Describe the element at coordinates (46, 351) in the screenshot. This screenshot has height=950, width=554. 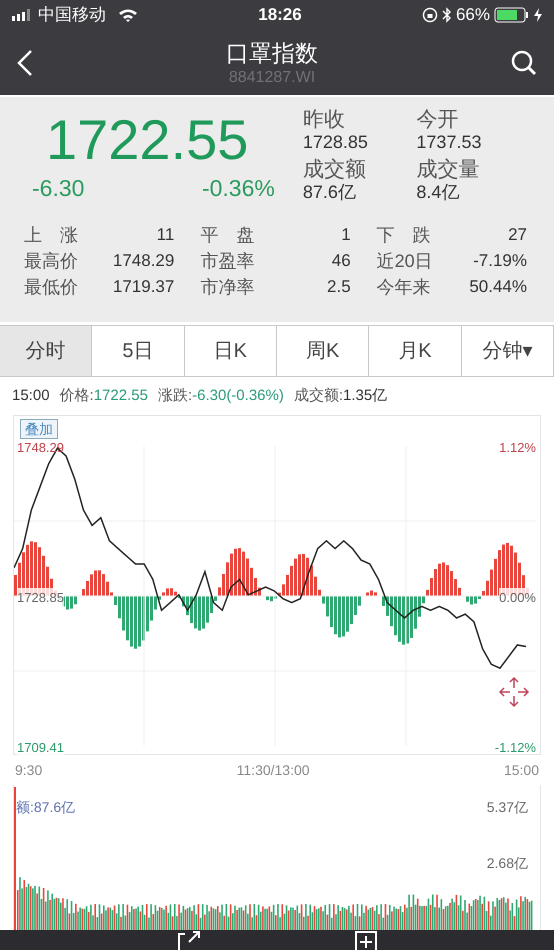
I see `period-tab: 分时` at that location.